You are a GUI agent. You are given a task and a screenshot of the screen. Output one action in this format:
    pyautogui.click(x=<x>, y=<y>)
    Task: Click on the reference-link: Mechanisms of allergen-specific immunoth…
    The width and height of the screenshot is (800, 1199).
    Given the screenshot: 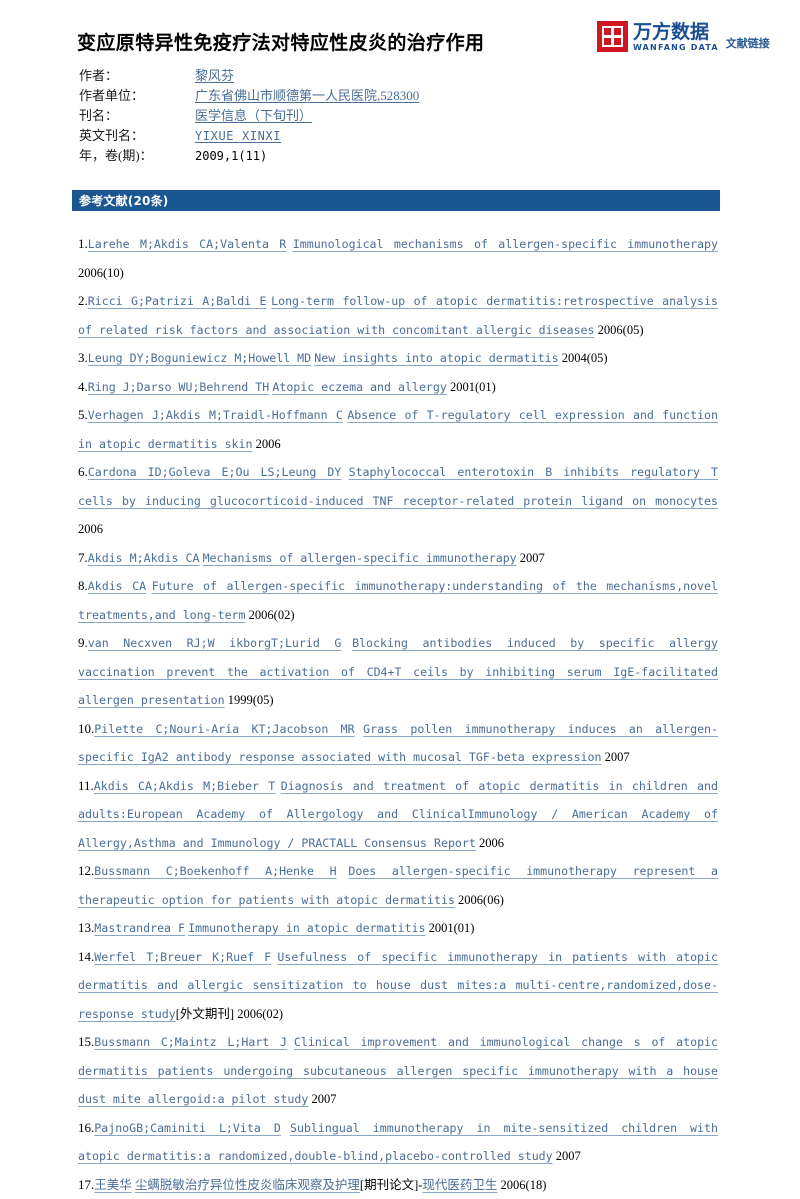 What is the action you would take?
    pyautogui.click(x=360, y=558)
    